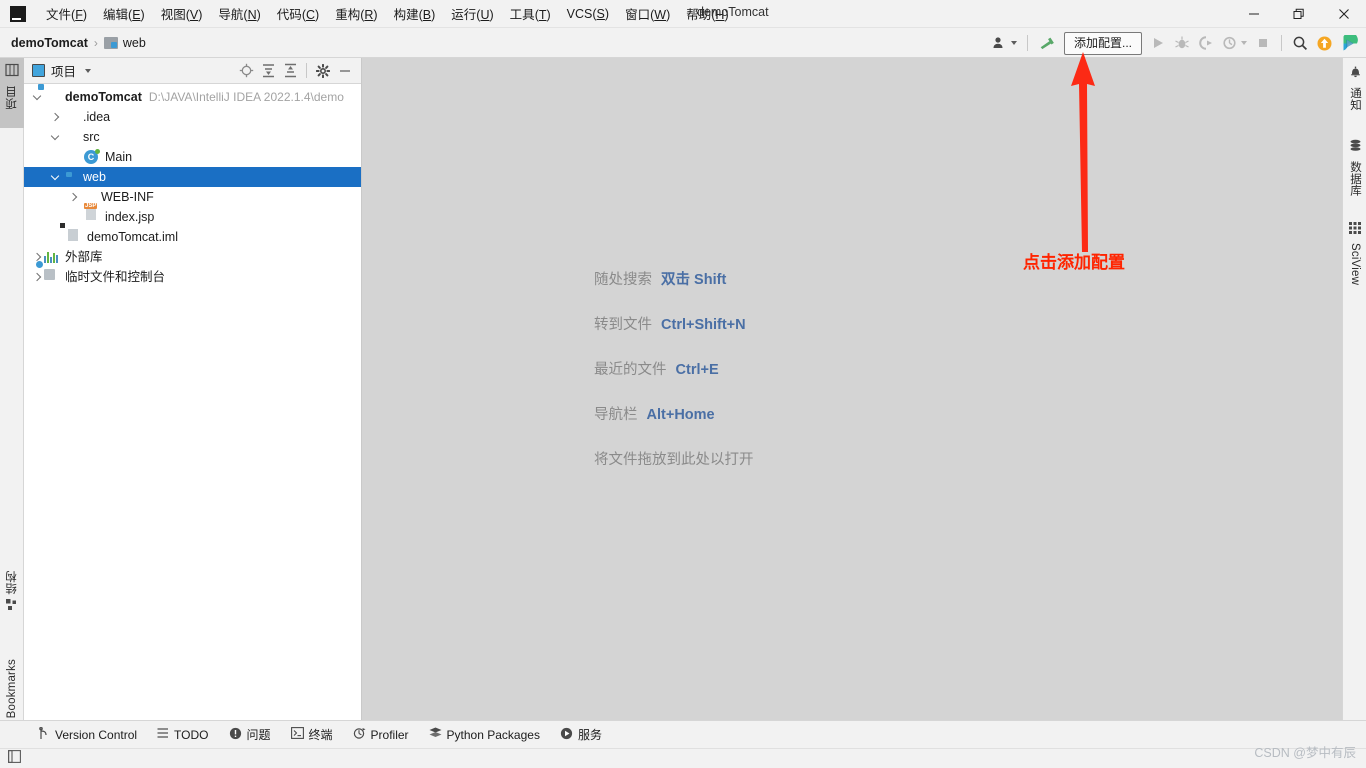 The width and height of the screenshot is (1366, 768). I want to click on sidebar-label-database: 数据库, so click(1355, 179).